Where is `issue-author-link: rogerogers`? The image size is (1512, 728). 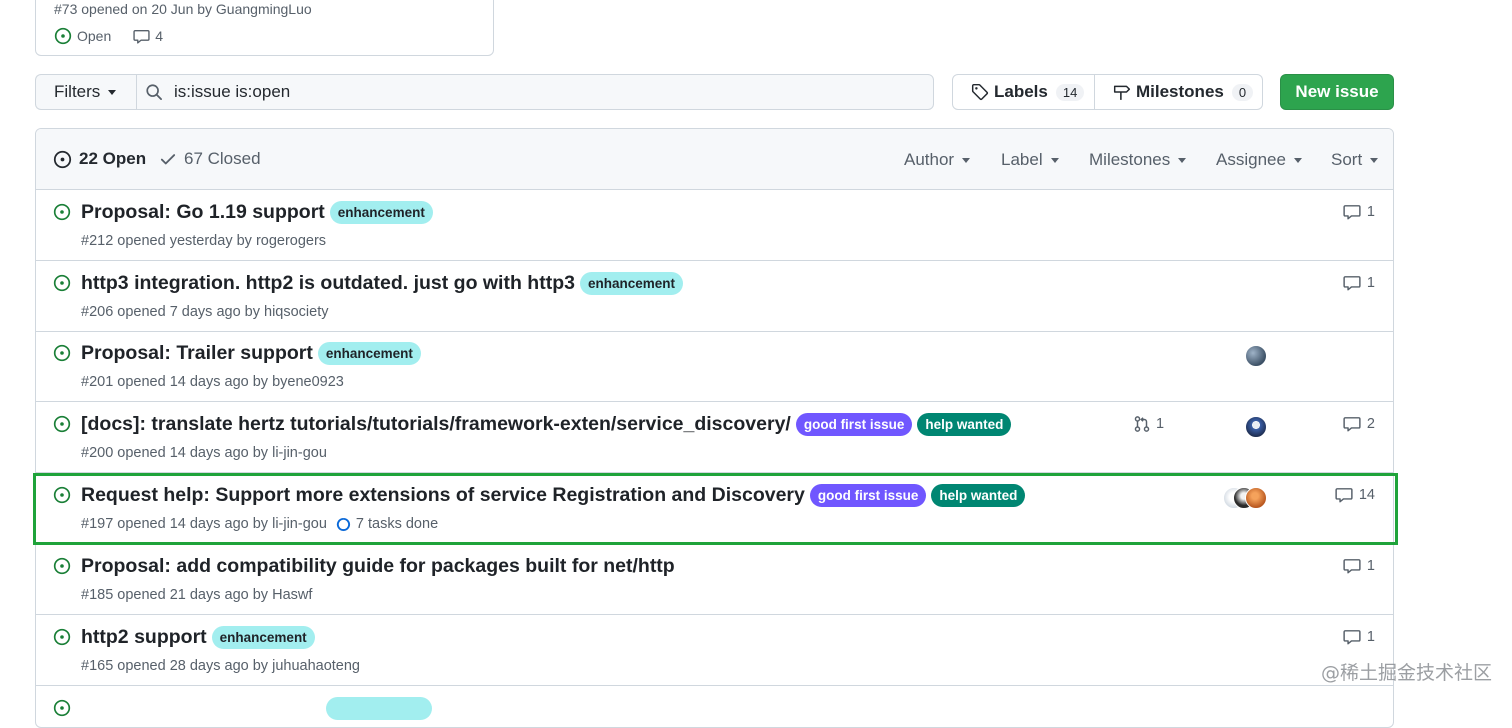
issue-author-link: rogerogers is located at coordinates (291, 241).